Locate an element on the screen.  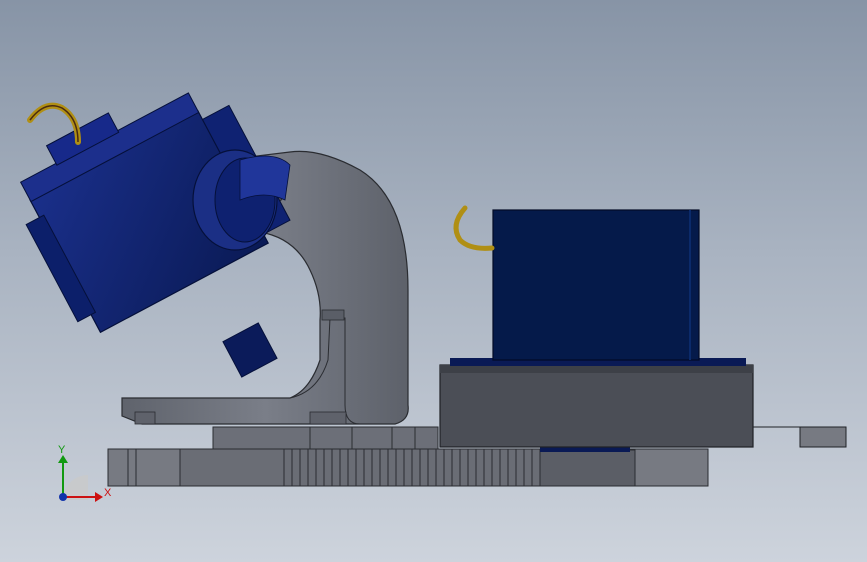
turntable-layer is located at coordinates (325, 438).